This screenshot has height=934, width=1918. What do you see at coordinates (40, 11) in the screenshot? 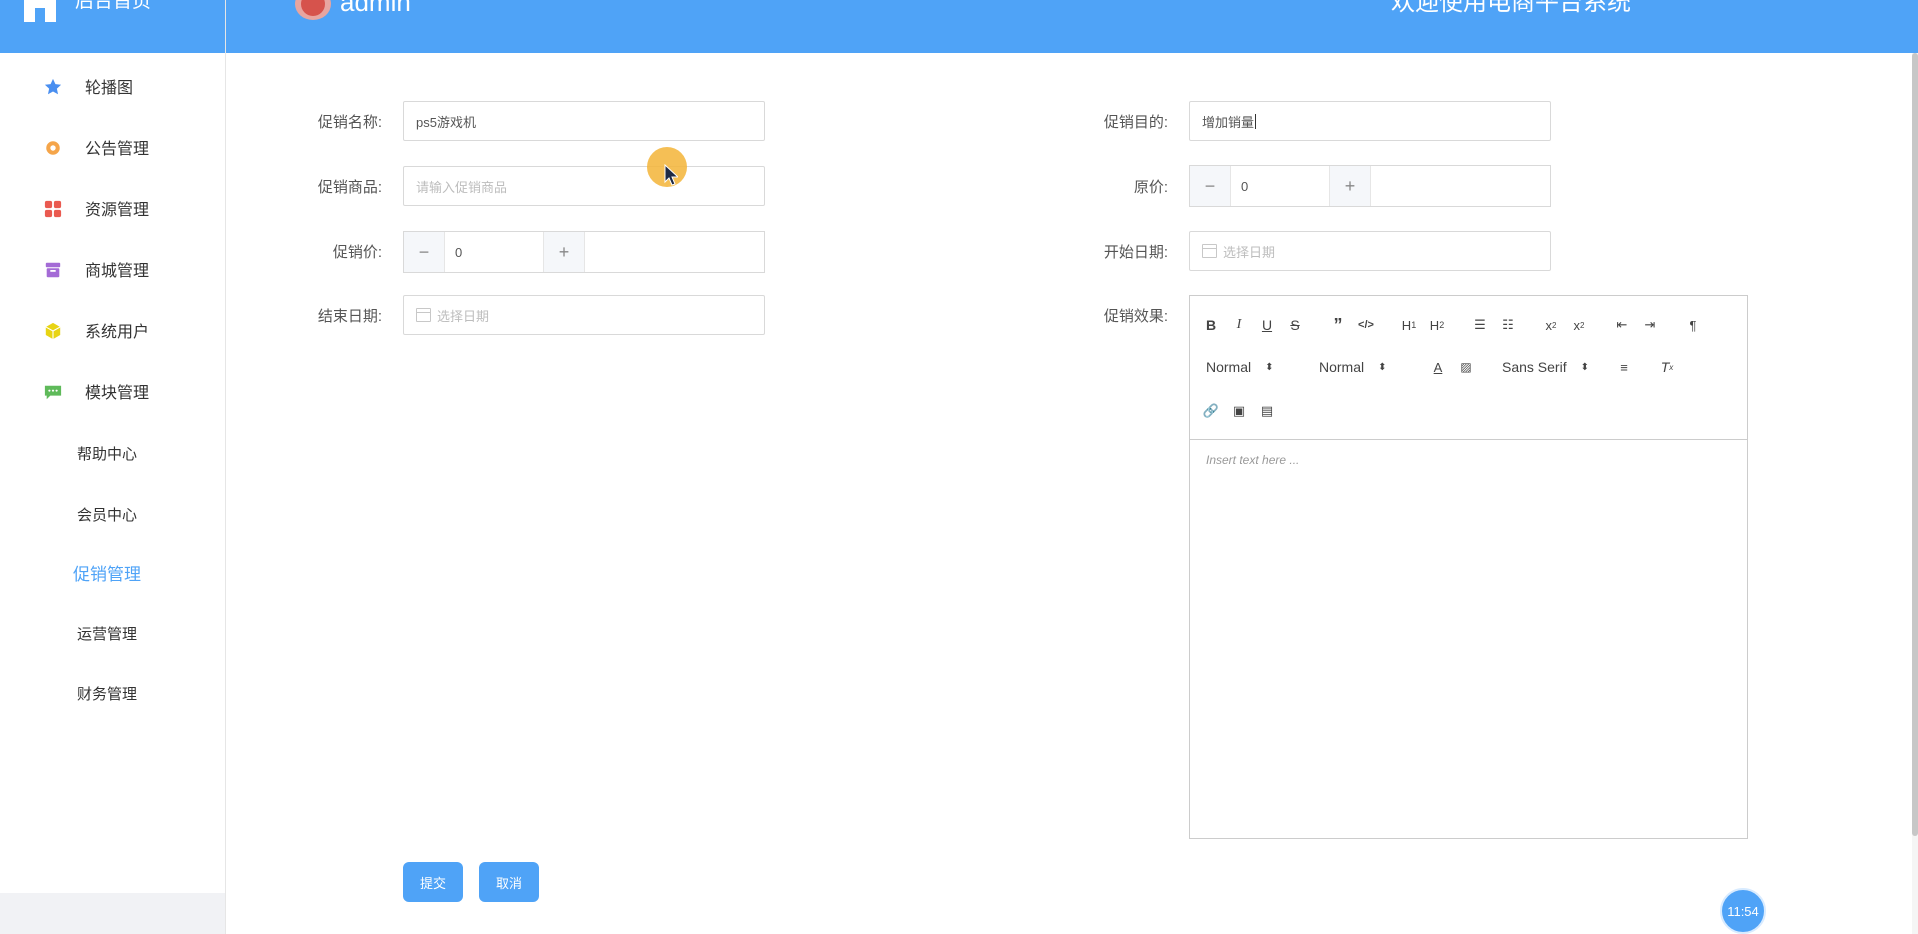
I see `home-icon` at bounding box center [40, 11].